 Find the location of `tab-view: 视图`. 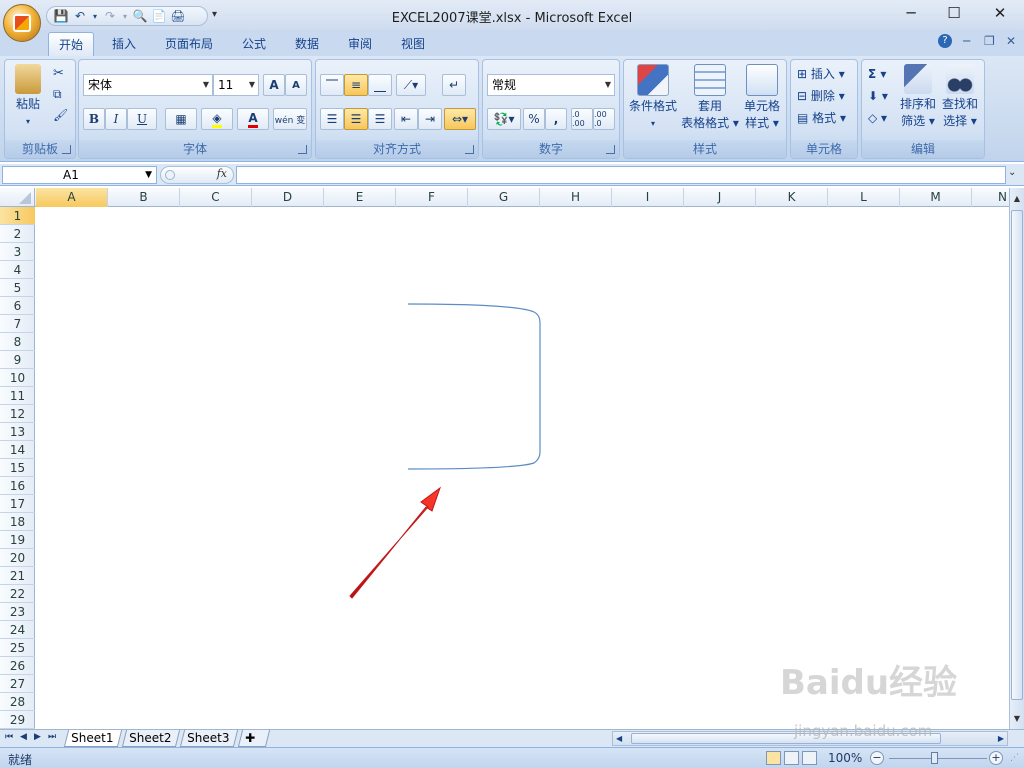

tab-view: 视图 is located at coordinates (413, 44).